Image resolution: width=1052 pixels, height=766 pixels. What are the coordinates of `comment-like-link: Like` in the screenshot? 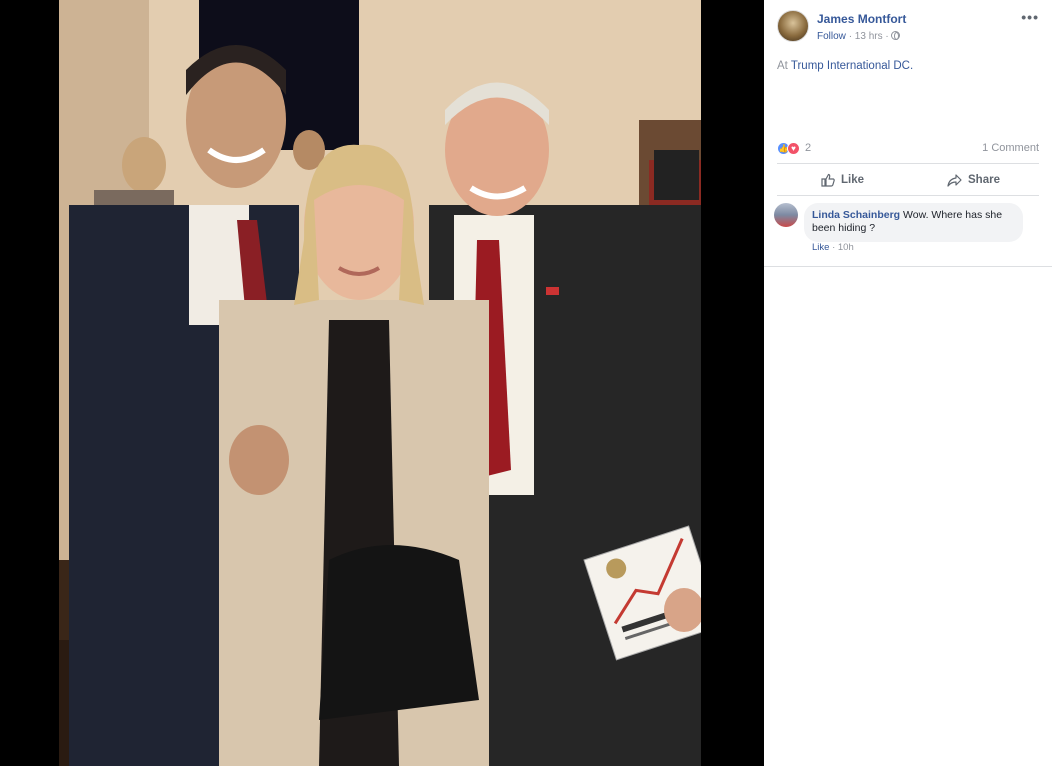 It's located at (820, 247).